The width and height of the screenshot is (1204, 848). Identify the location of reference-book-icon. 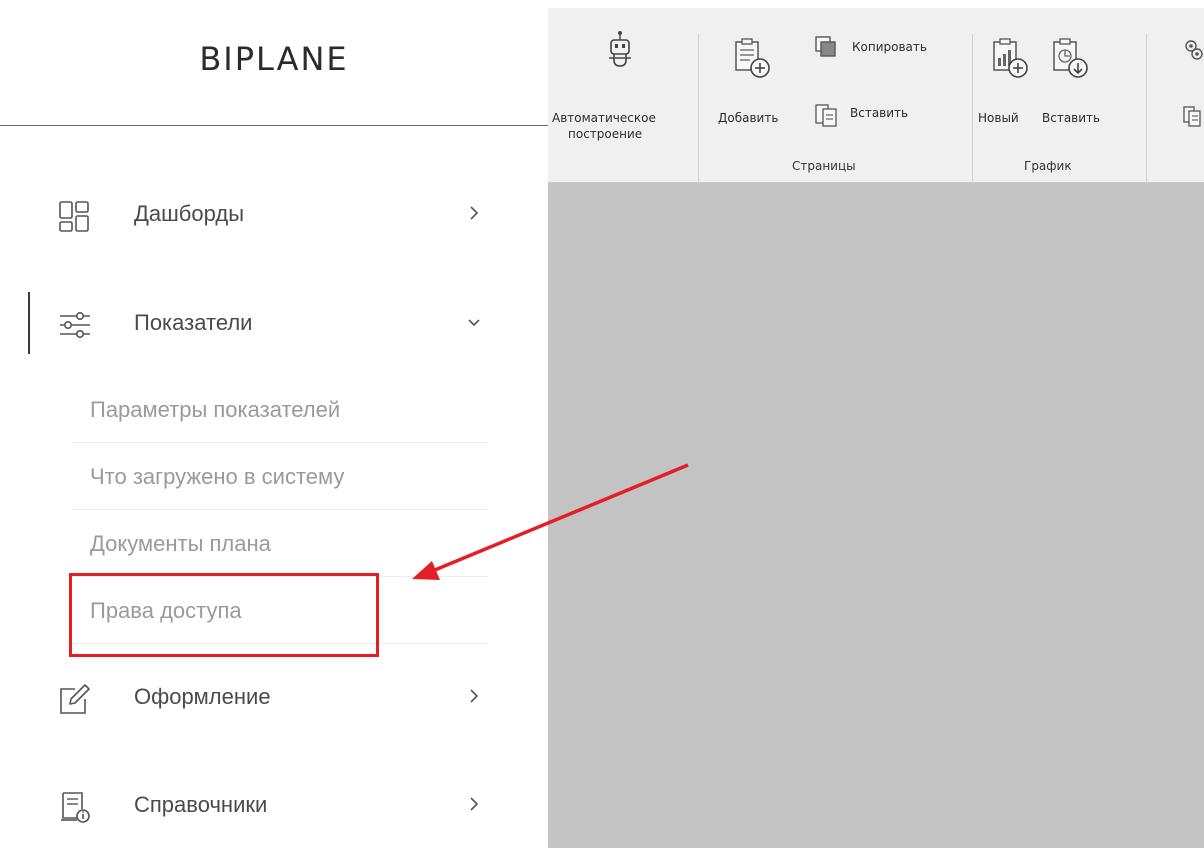
(75, 807).